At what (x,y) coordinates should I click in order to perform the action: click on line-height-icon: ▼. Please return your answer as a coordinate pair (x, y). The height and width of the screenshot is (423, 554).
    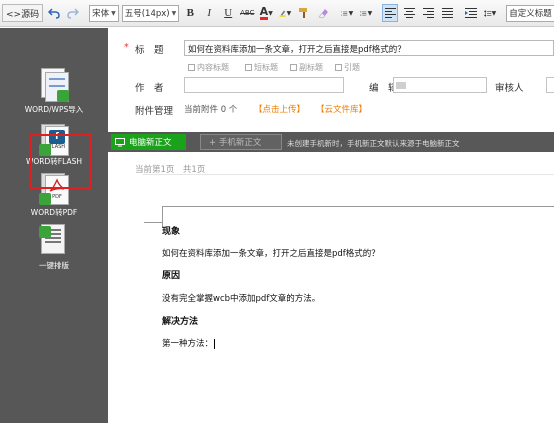
    Looking at the image, I should click on (490, 13).